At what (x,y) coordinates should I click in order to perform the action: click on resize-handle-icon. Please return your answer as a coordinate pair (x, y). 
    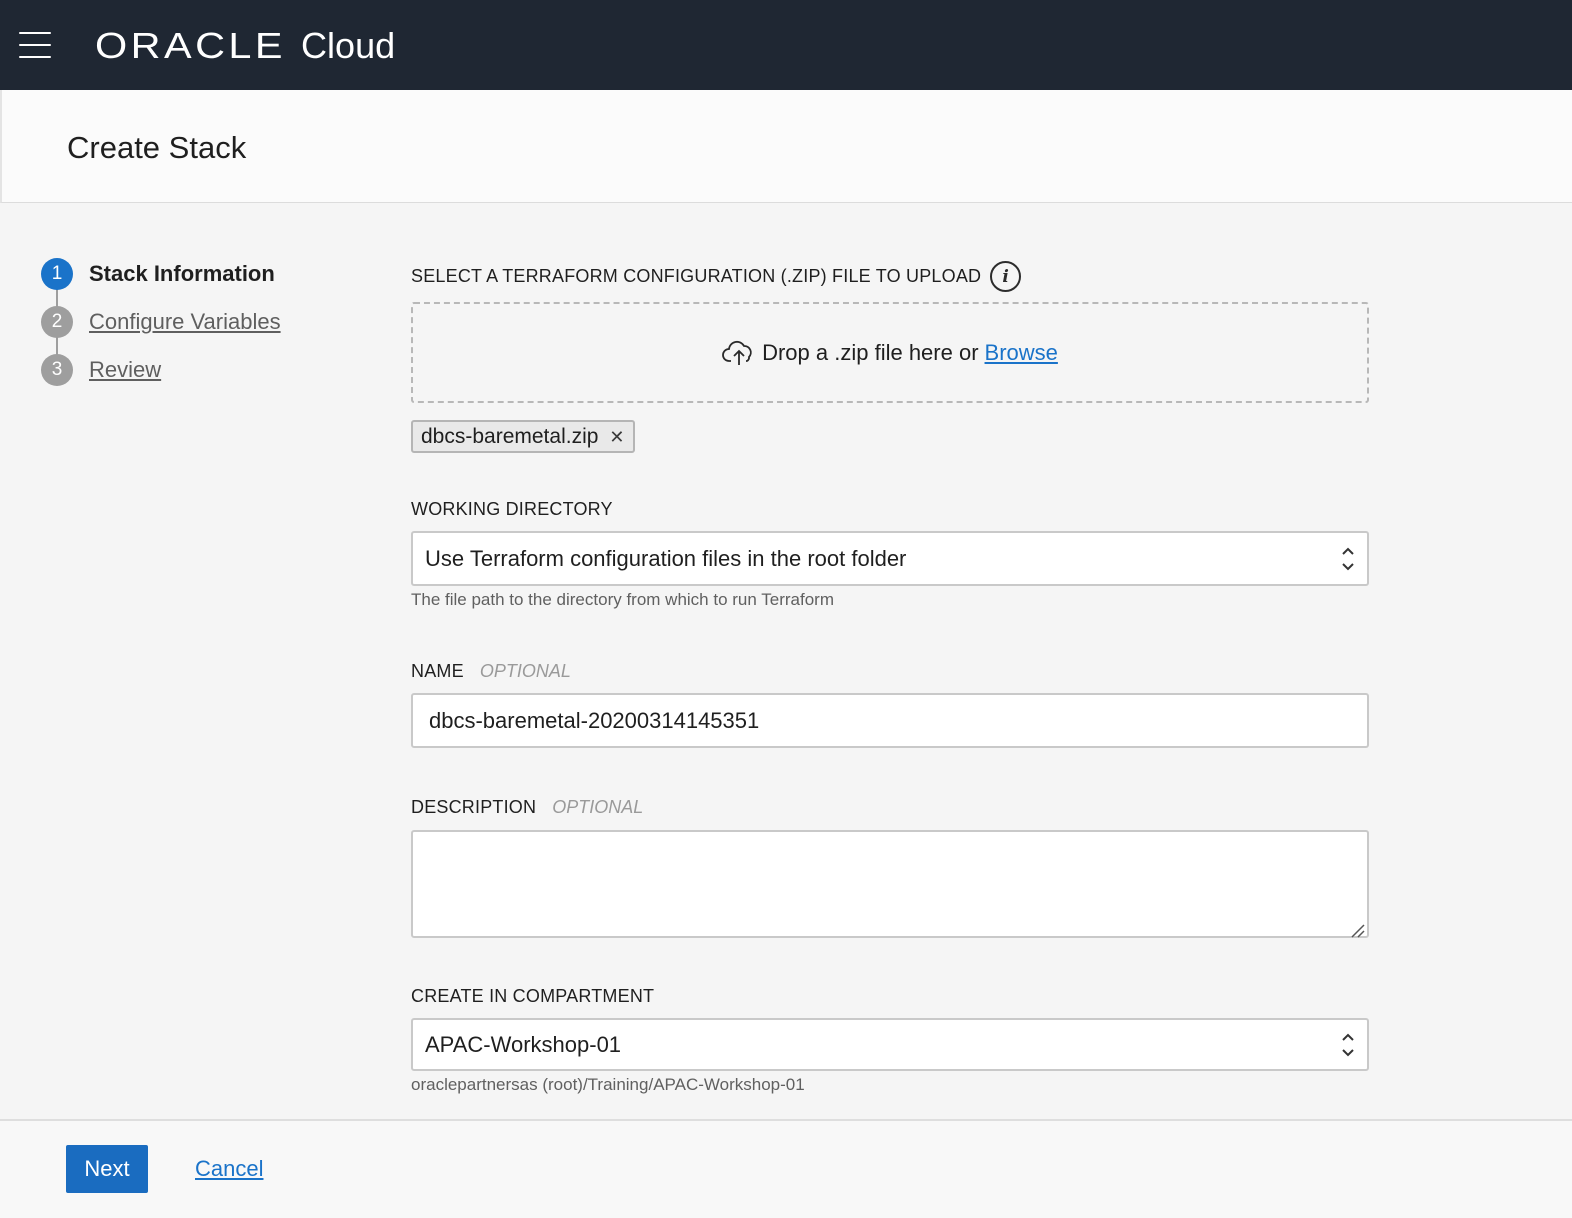
    Looking at the image, I should click on (1357, 928).